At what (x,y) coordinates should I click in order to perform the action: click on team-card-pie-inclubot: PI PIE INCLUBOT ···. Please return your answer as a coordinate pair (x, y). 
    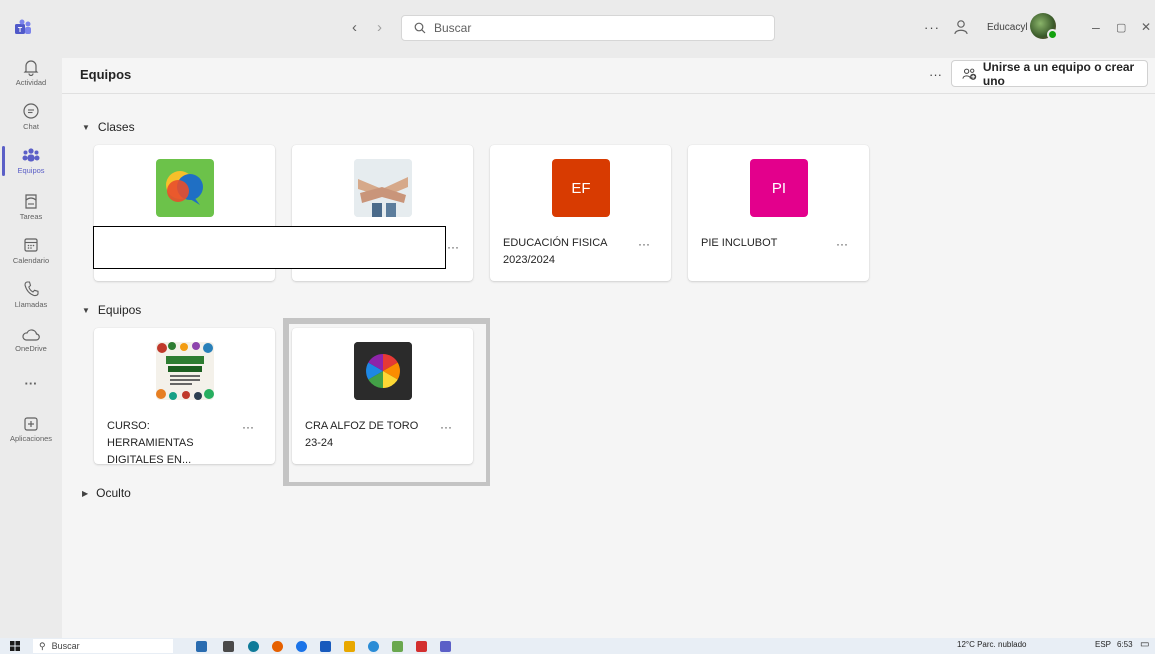
    Looking at the image, I should click on (778, 213).